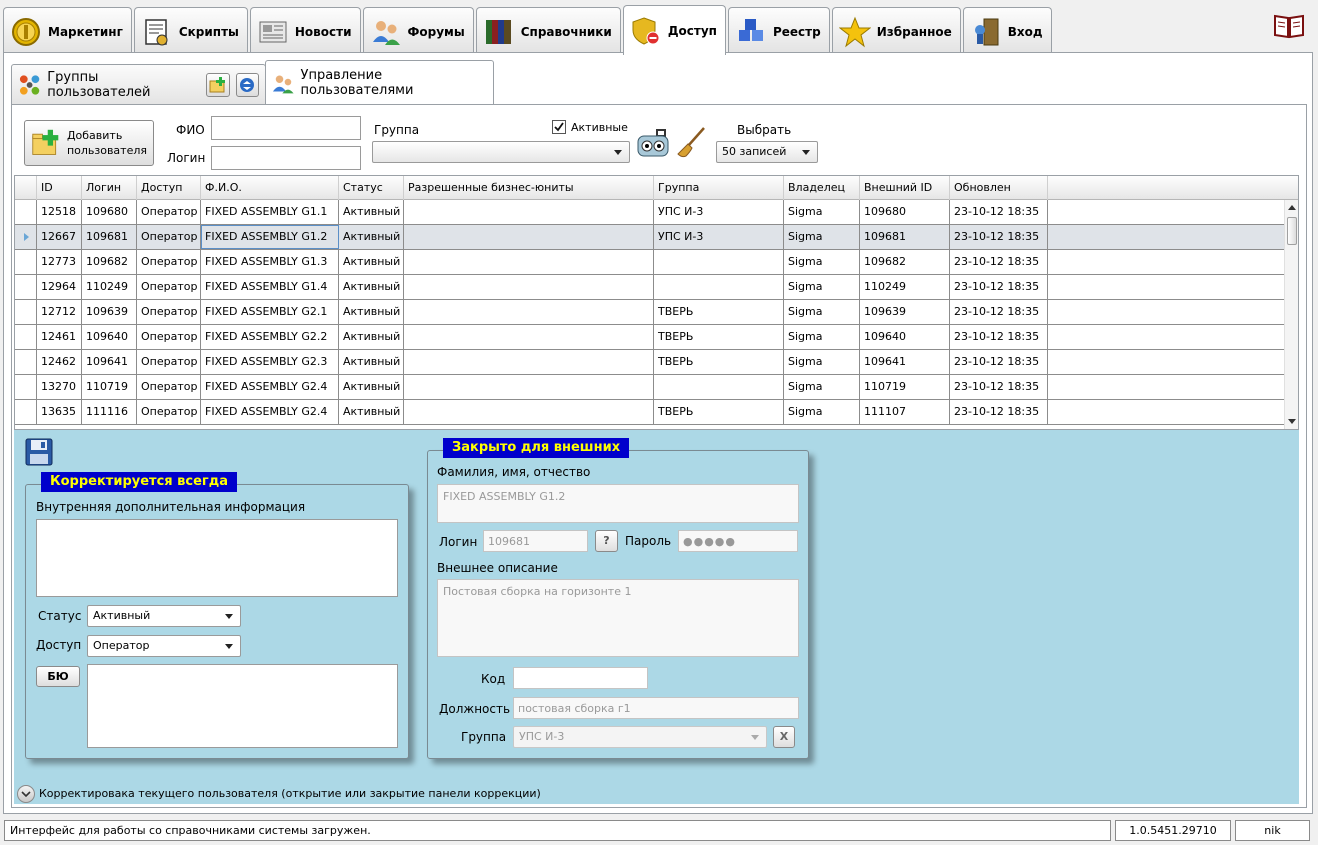  Describe the element at coordinates (905, 262) in the screenshot. I see `cell-external-id: 109682` at that location.